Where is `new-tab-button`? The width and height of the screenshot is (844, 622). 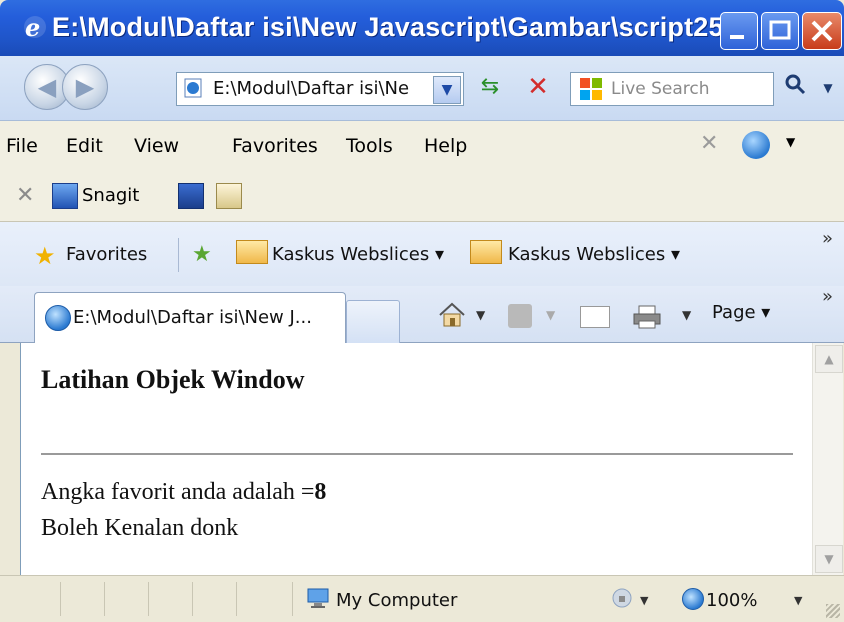 new-tab-button is located at coordinates (373, 321).